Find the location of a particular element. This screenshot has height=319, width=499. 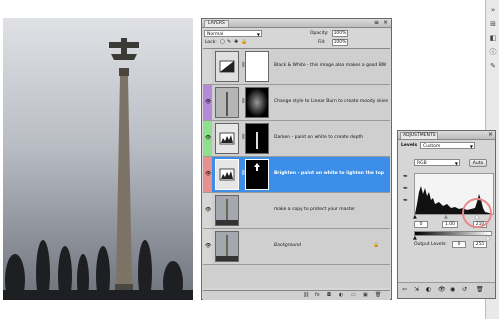

auto-button: Auto is located at coordinates (478, 163).